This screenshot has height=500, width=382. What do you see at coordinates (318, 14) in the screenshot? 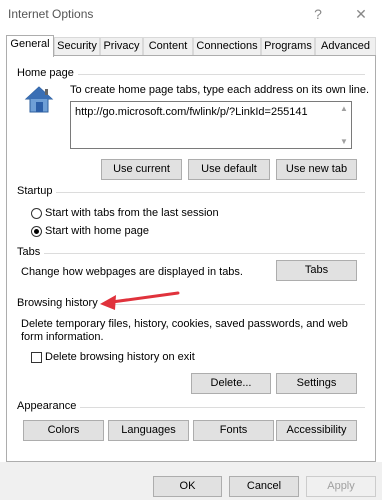
I see `help-button: ?` at bounding box center [318, 14].